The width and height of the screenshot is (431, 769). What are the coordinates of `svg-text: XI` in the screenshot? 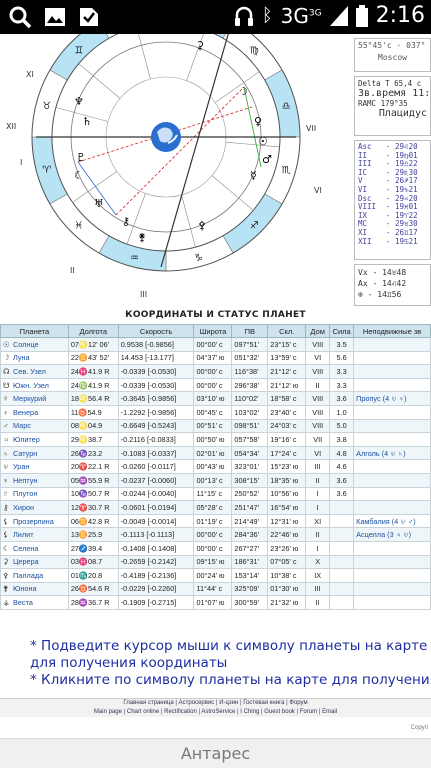 It's located at (30, 74).